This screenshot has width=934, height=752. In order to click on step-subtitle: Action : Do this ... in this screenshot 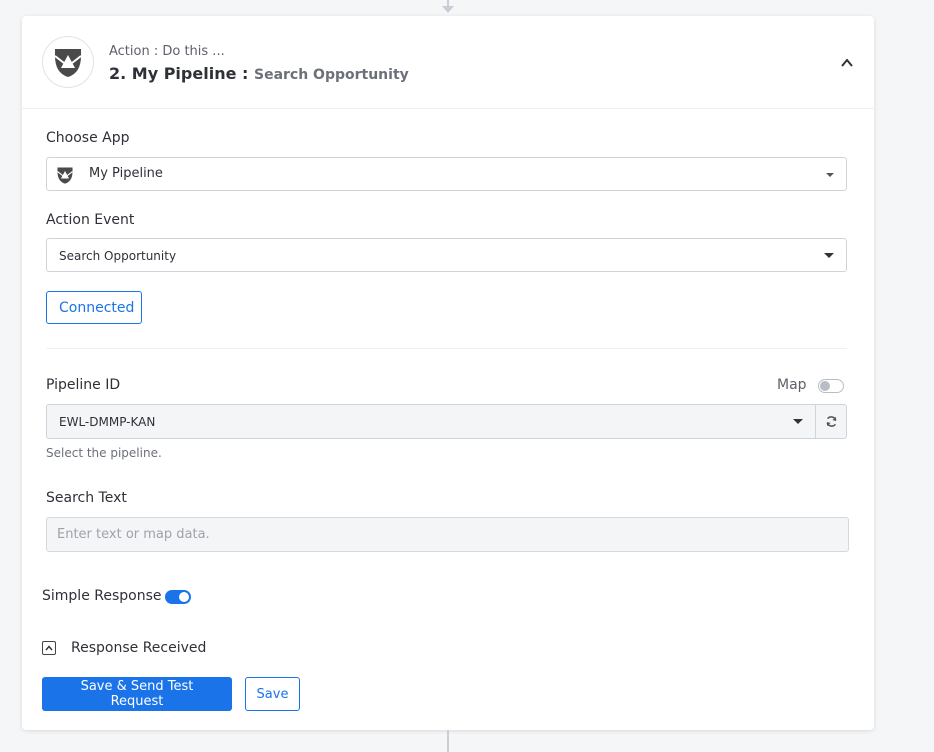, I will do `click(167, 51)`.